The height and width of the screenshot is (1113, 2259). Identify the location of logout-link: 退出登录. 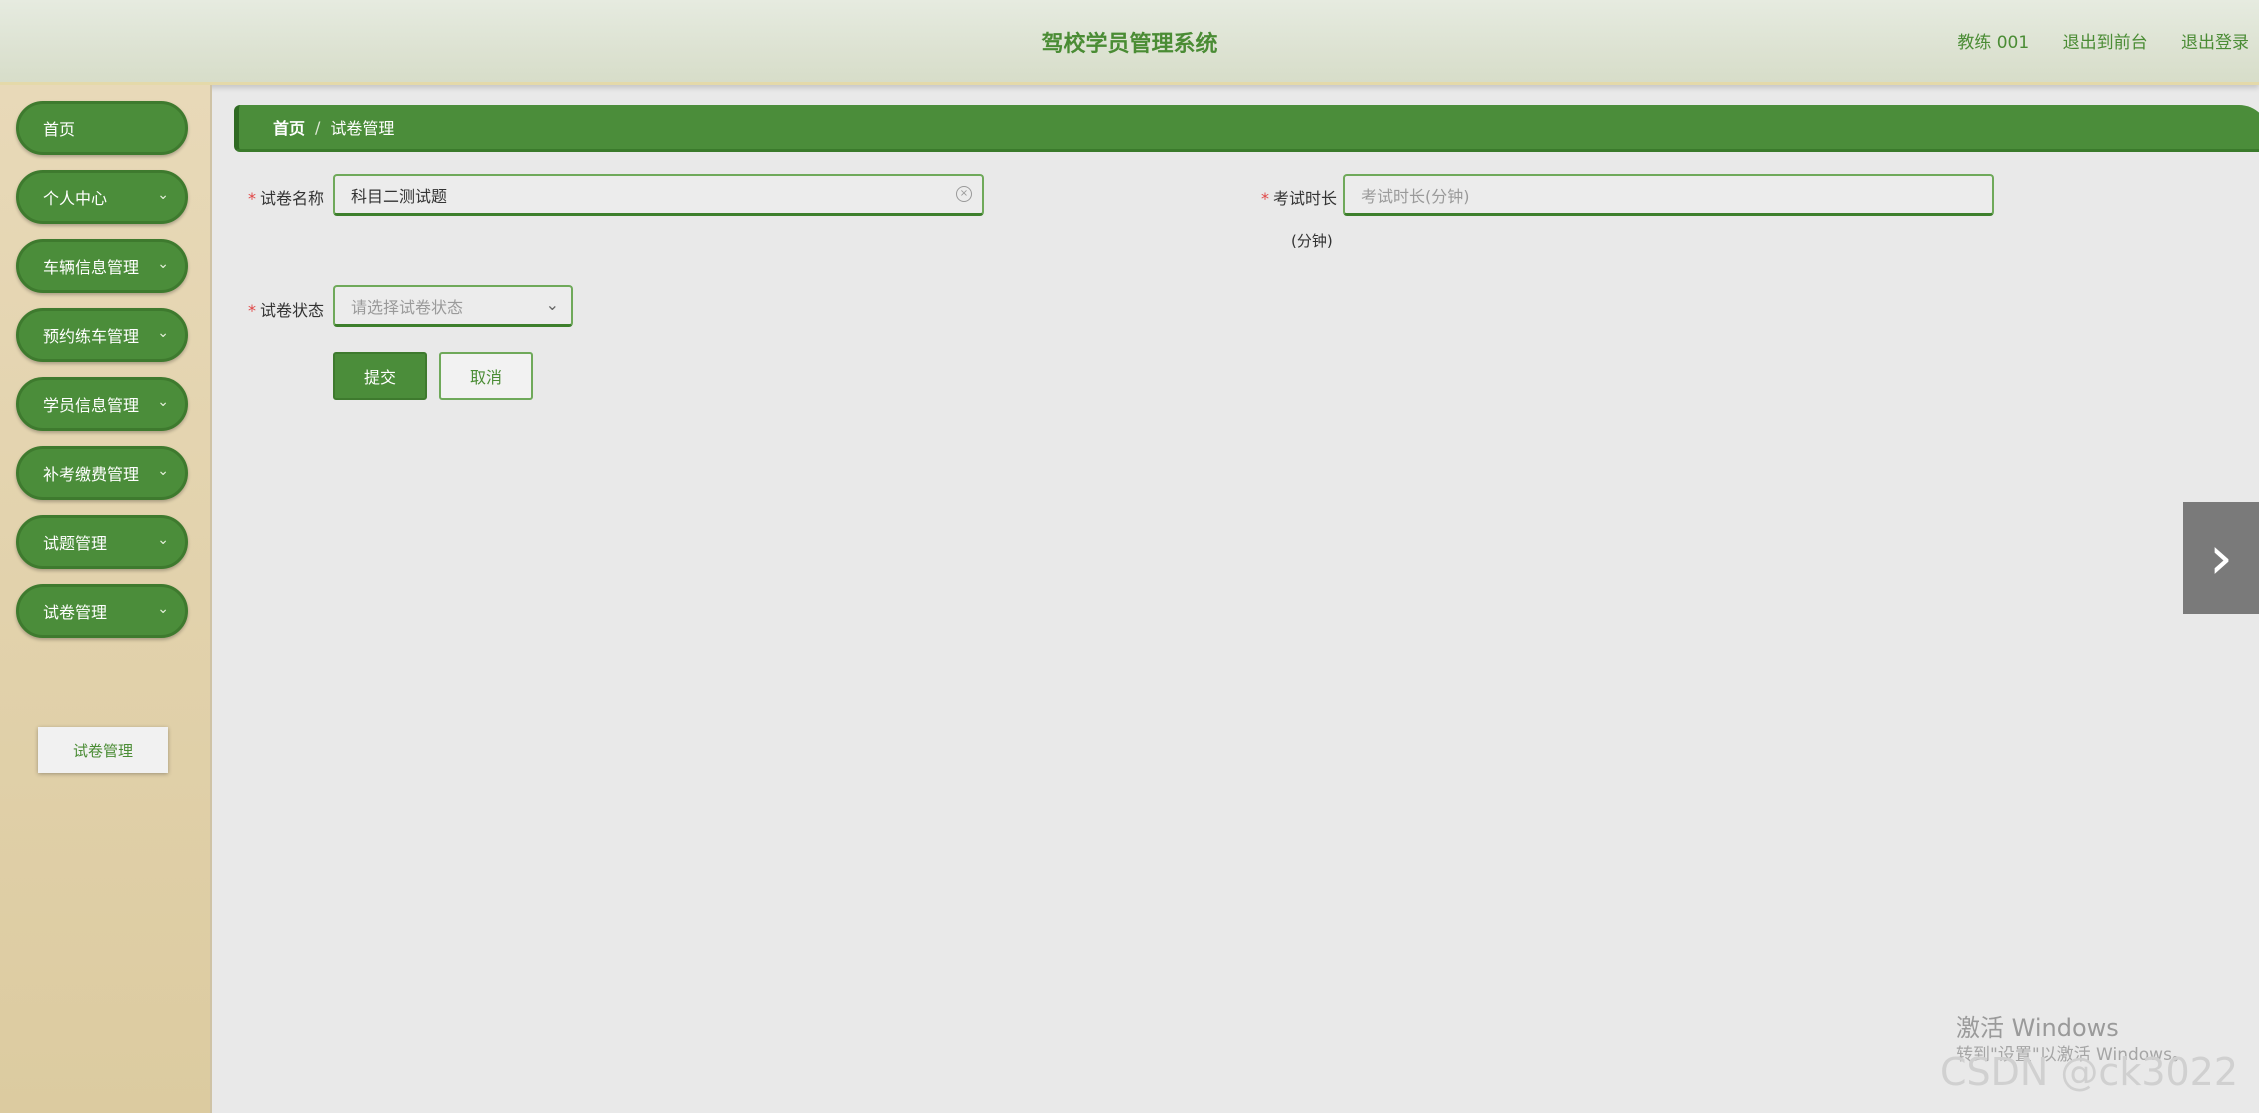
(2215, 43).